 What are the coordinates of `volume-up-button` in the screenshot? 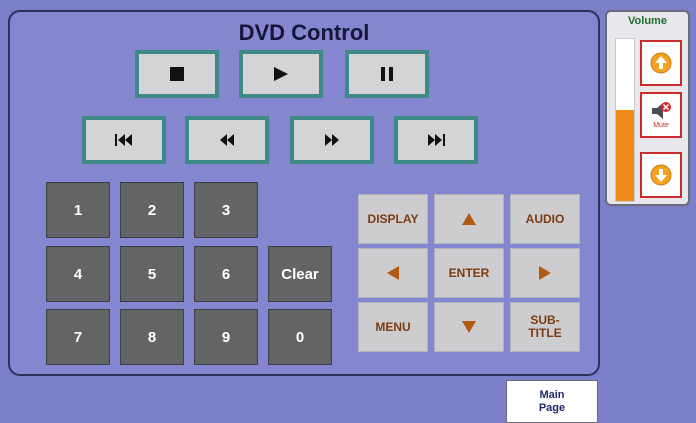 It's located at (661, 63).